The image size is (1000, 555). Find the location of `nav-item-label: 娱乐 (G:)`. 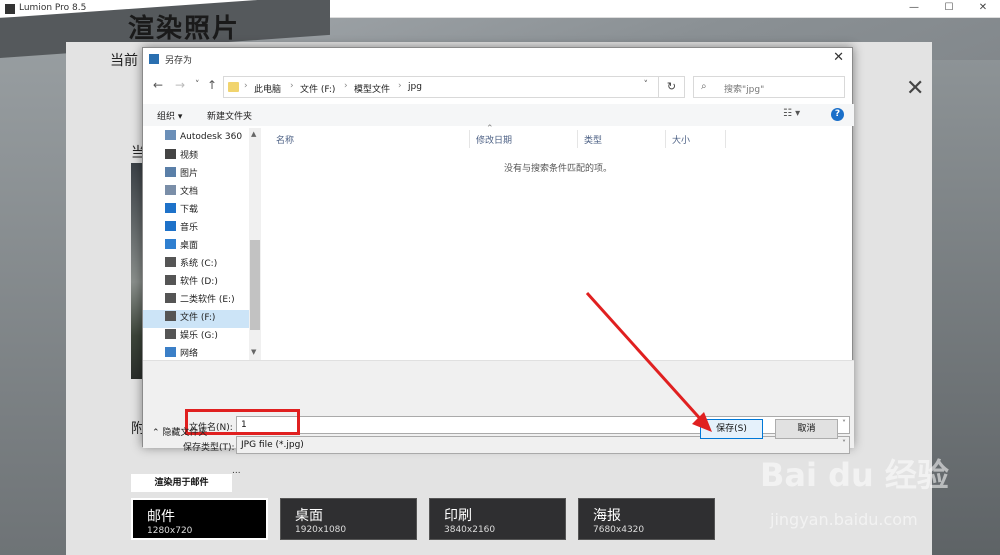

nav-item-label: 娱乐 (G:) is located at coordinates (199, 336).